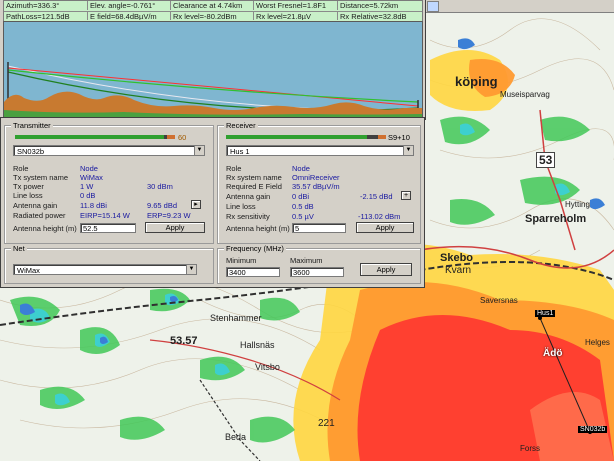 The image size is (614, 461). I want to click on rx-gain-dbi: 0 dBi, so click(301, 196).